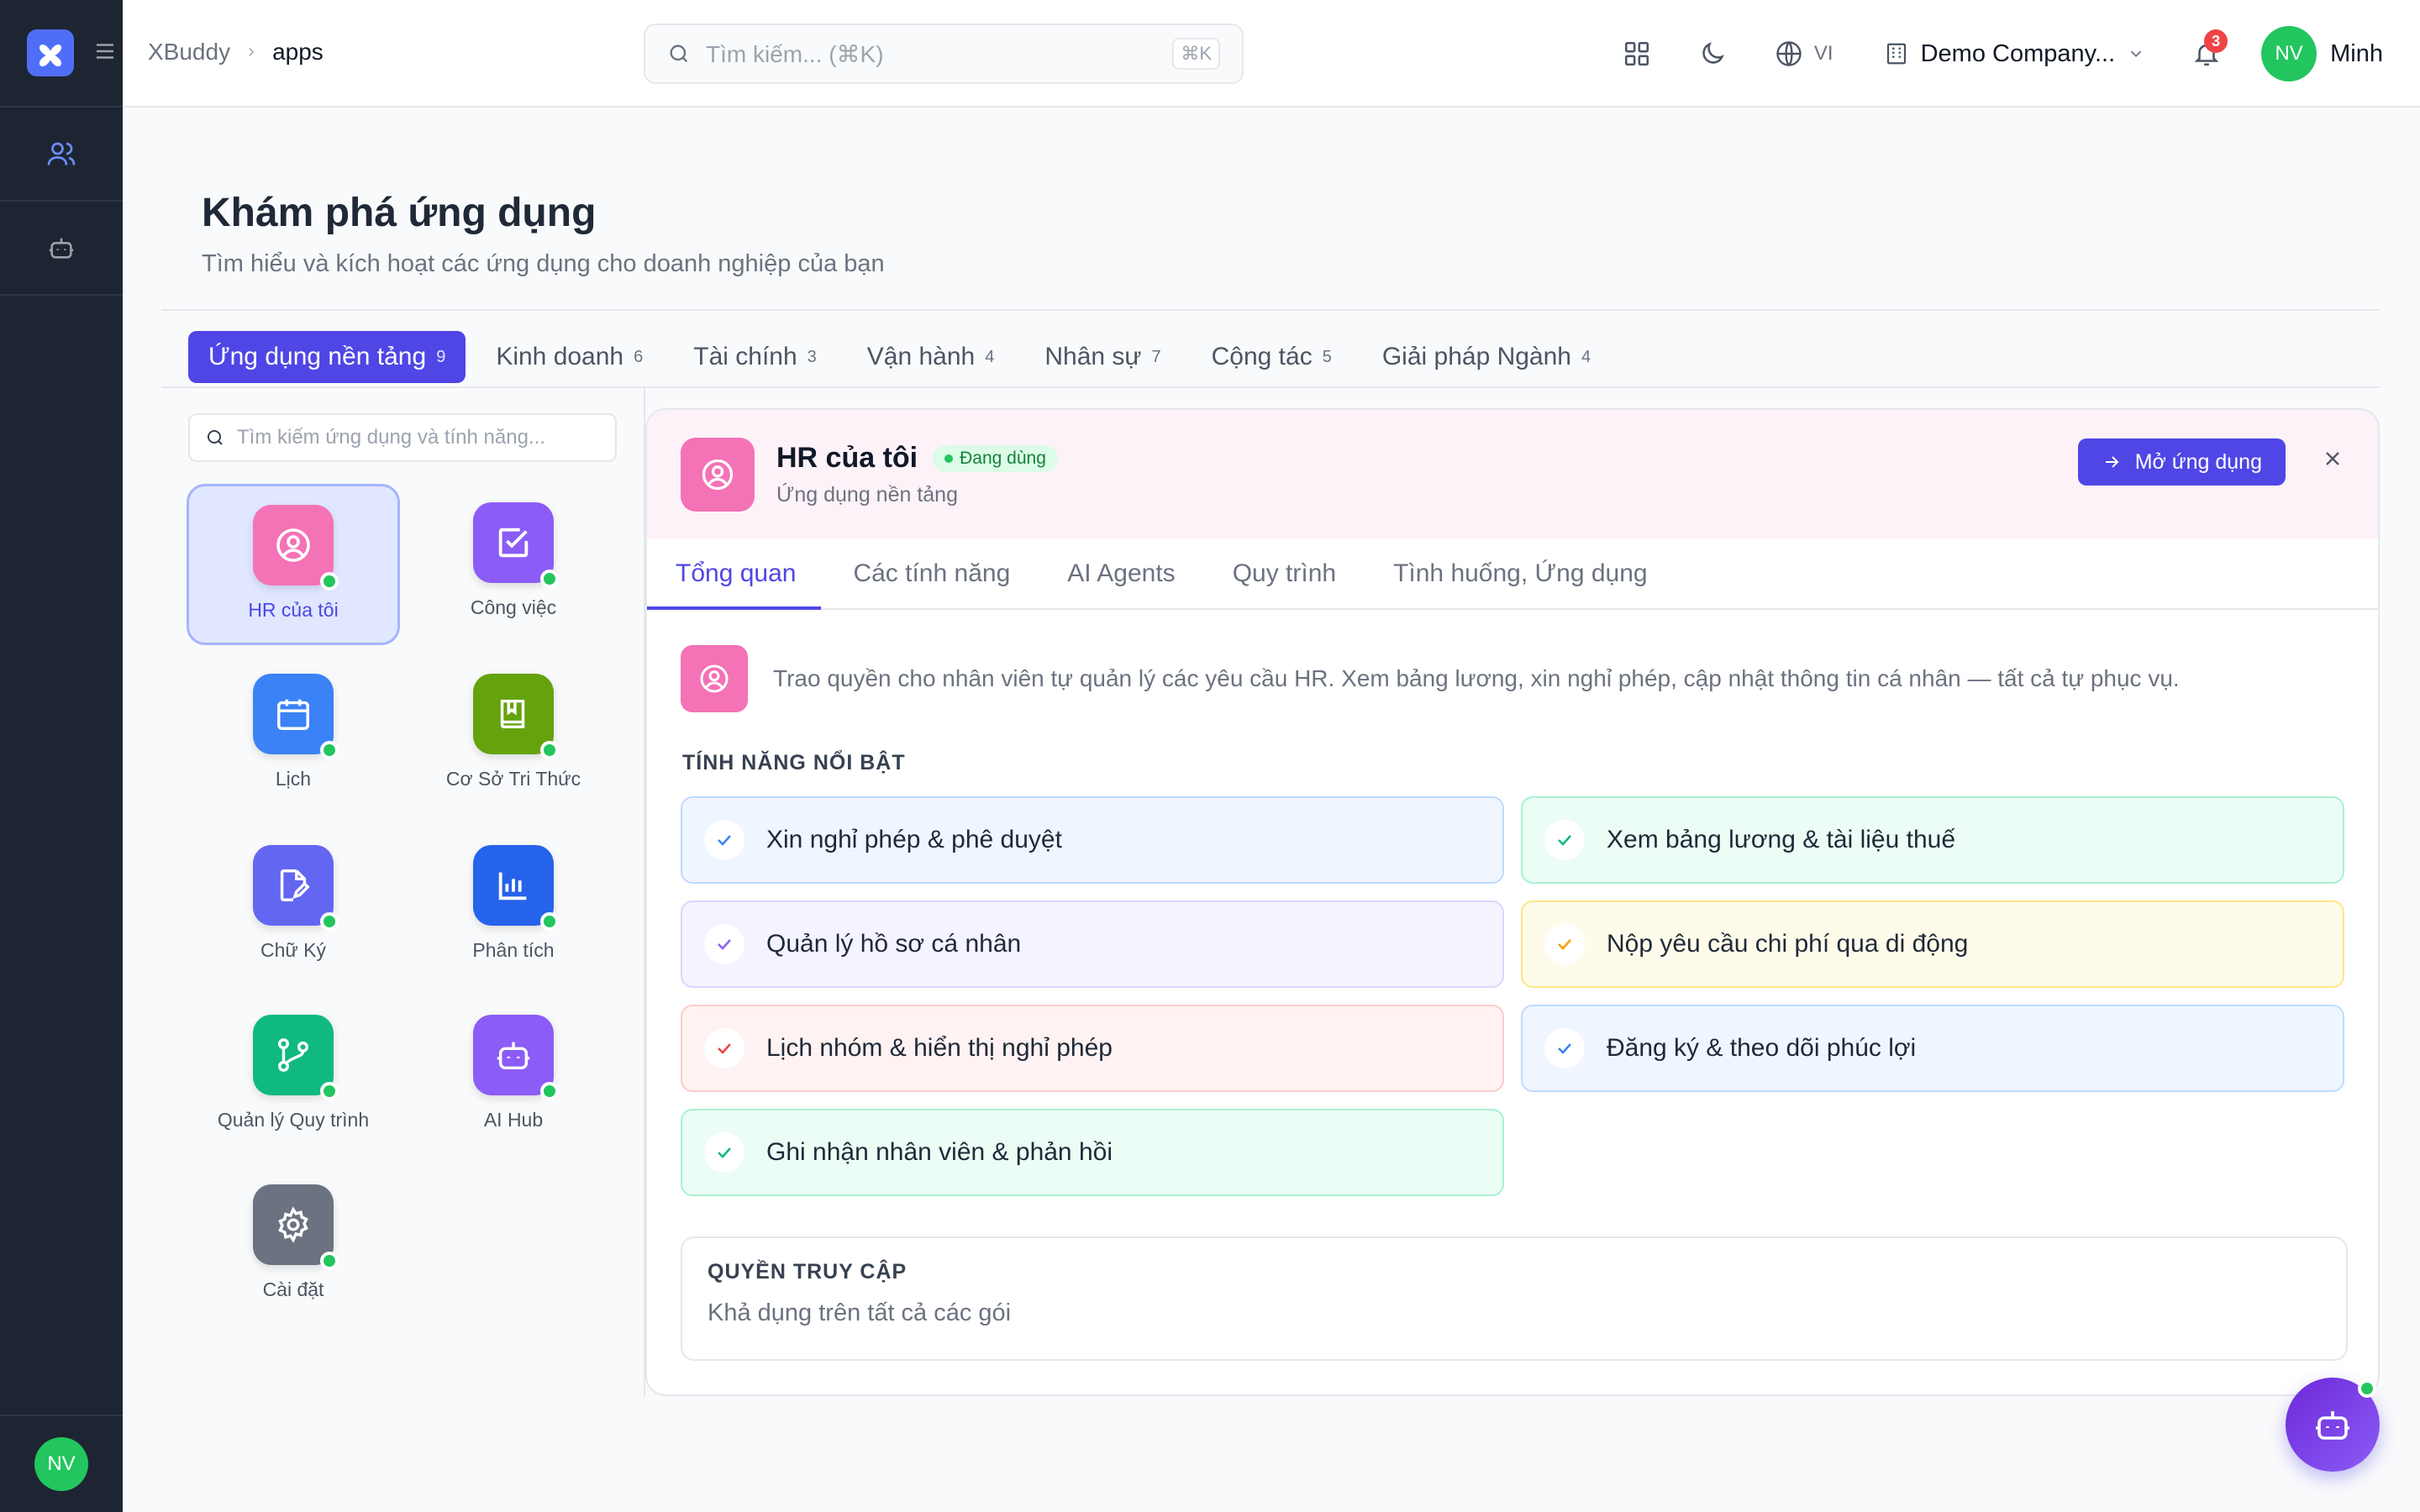  I want to click on ai-assistant-button, so click(2333, 1425).